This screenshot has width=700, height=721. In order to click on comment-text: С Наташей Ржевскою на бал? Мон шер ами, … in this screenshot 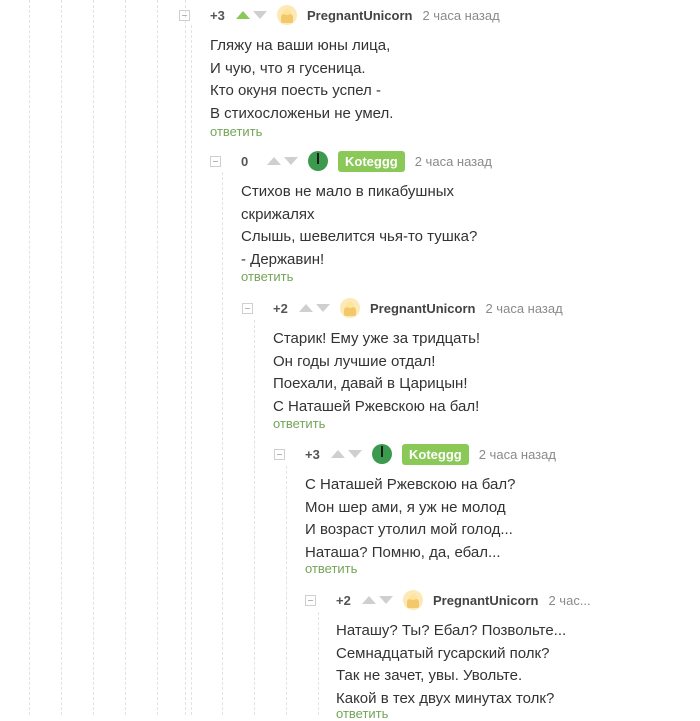, I will do `click(410, 519)`.